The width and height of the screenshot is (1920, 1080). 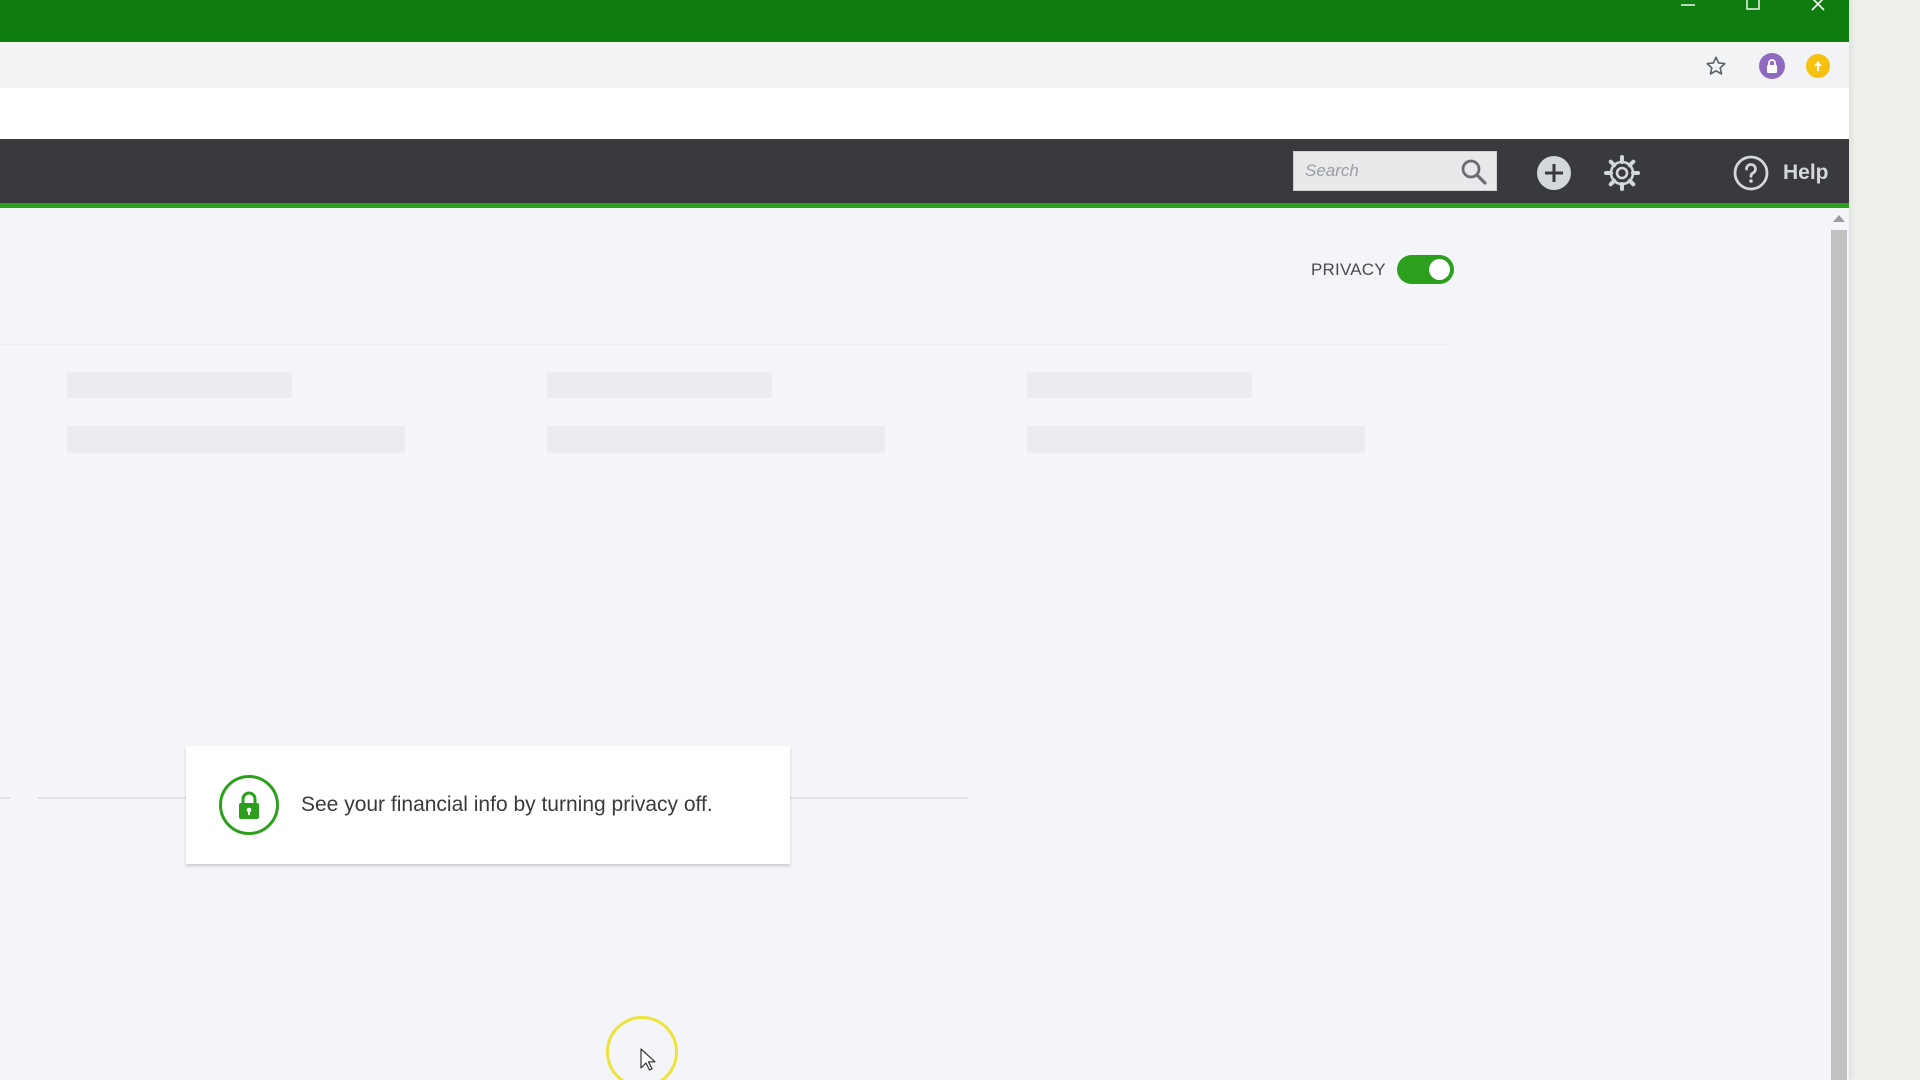 I want to click on minimize-icon, so click(x=1688, y=5).